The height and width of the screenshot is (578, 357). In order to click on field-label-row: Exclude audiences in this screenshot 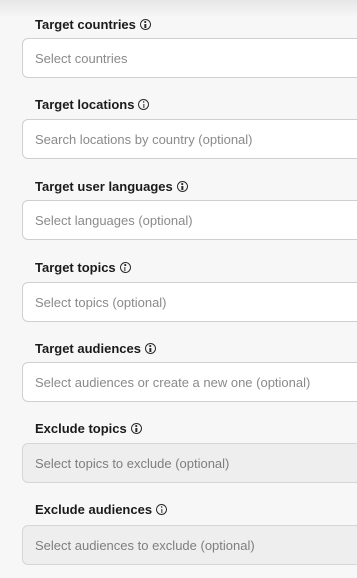, I will do `click(101, 509)`.